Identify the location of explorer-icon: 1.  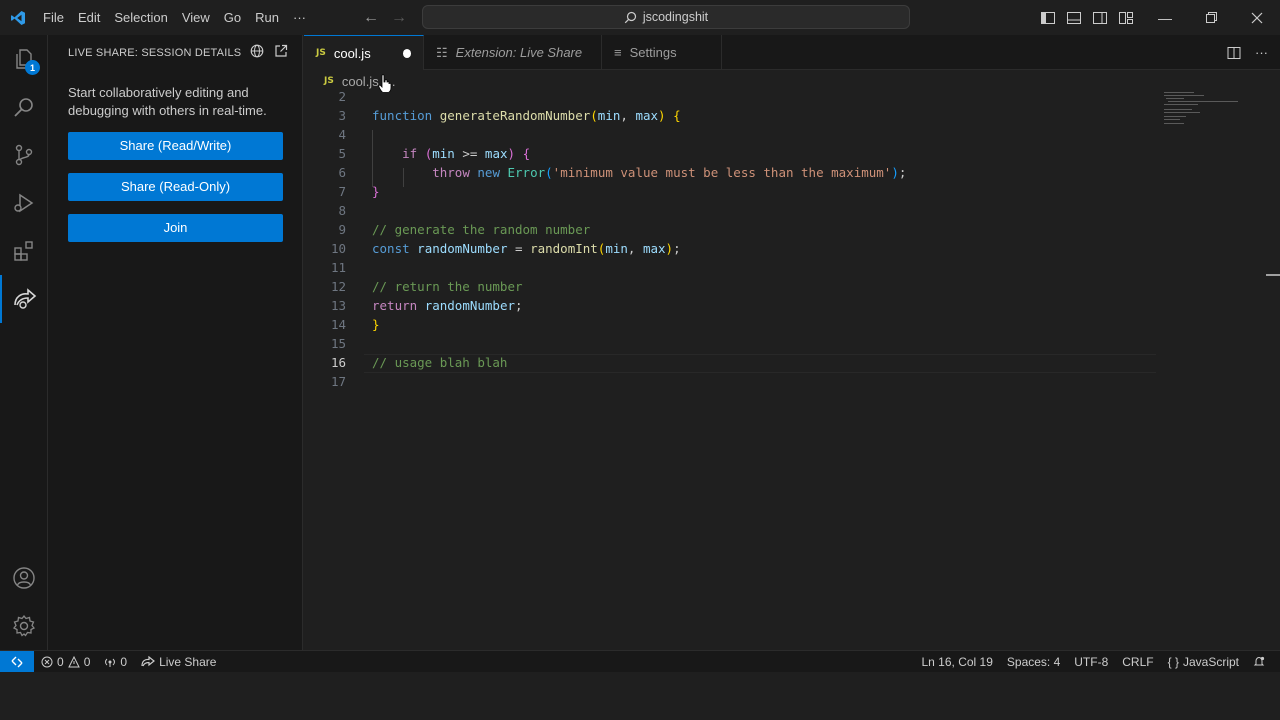
(24, 59).